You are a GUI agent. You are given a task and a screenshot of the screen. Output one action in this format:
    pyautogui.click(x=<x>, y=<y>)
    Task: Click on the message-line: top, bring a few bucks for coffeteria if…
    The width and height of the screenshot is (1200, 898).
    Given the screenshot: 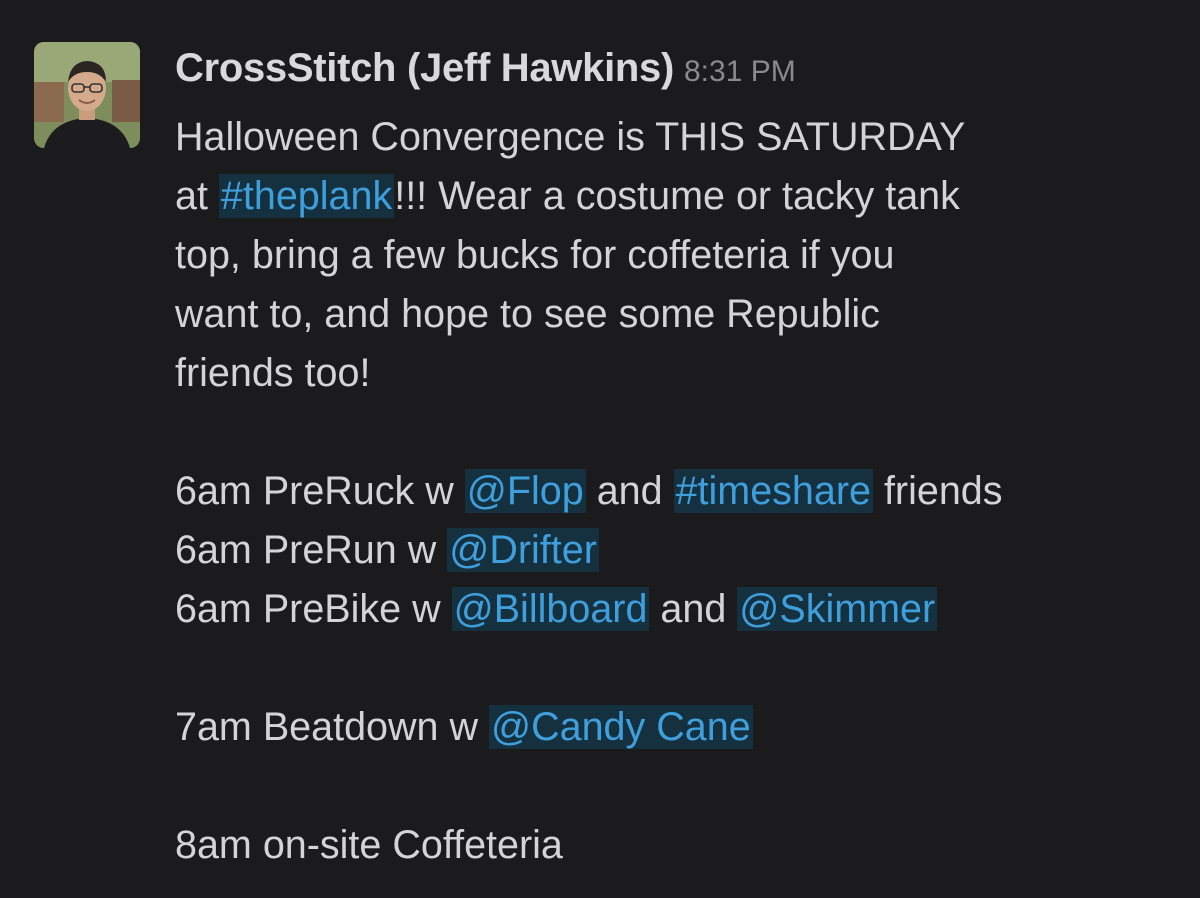 What is the action you would take?
    pyautogui.click(x=680, y=255)
    